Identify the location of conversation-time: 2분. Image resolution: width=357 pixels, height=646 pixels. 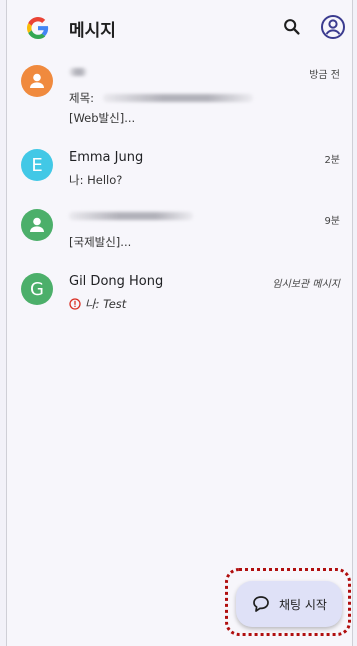
(332, 160).